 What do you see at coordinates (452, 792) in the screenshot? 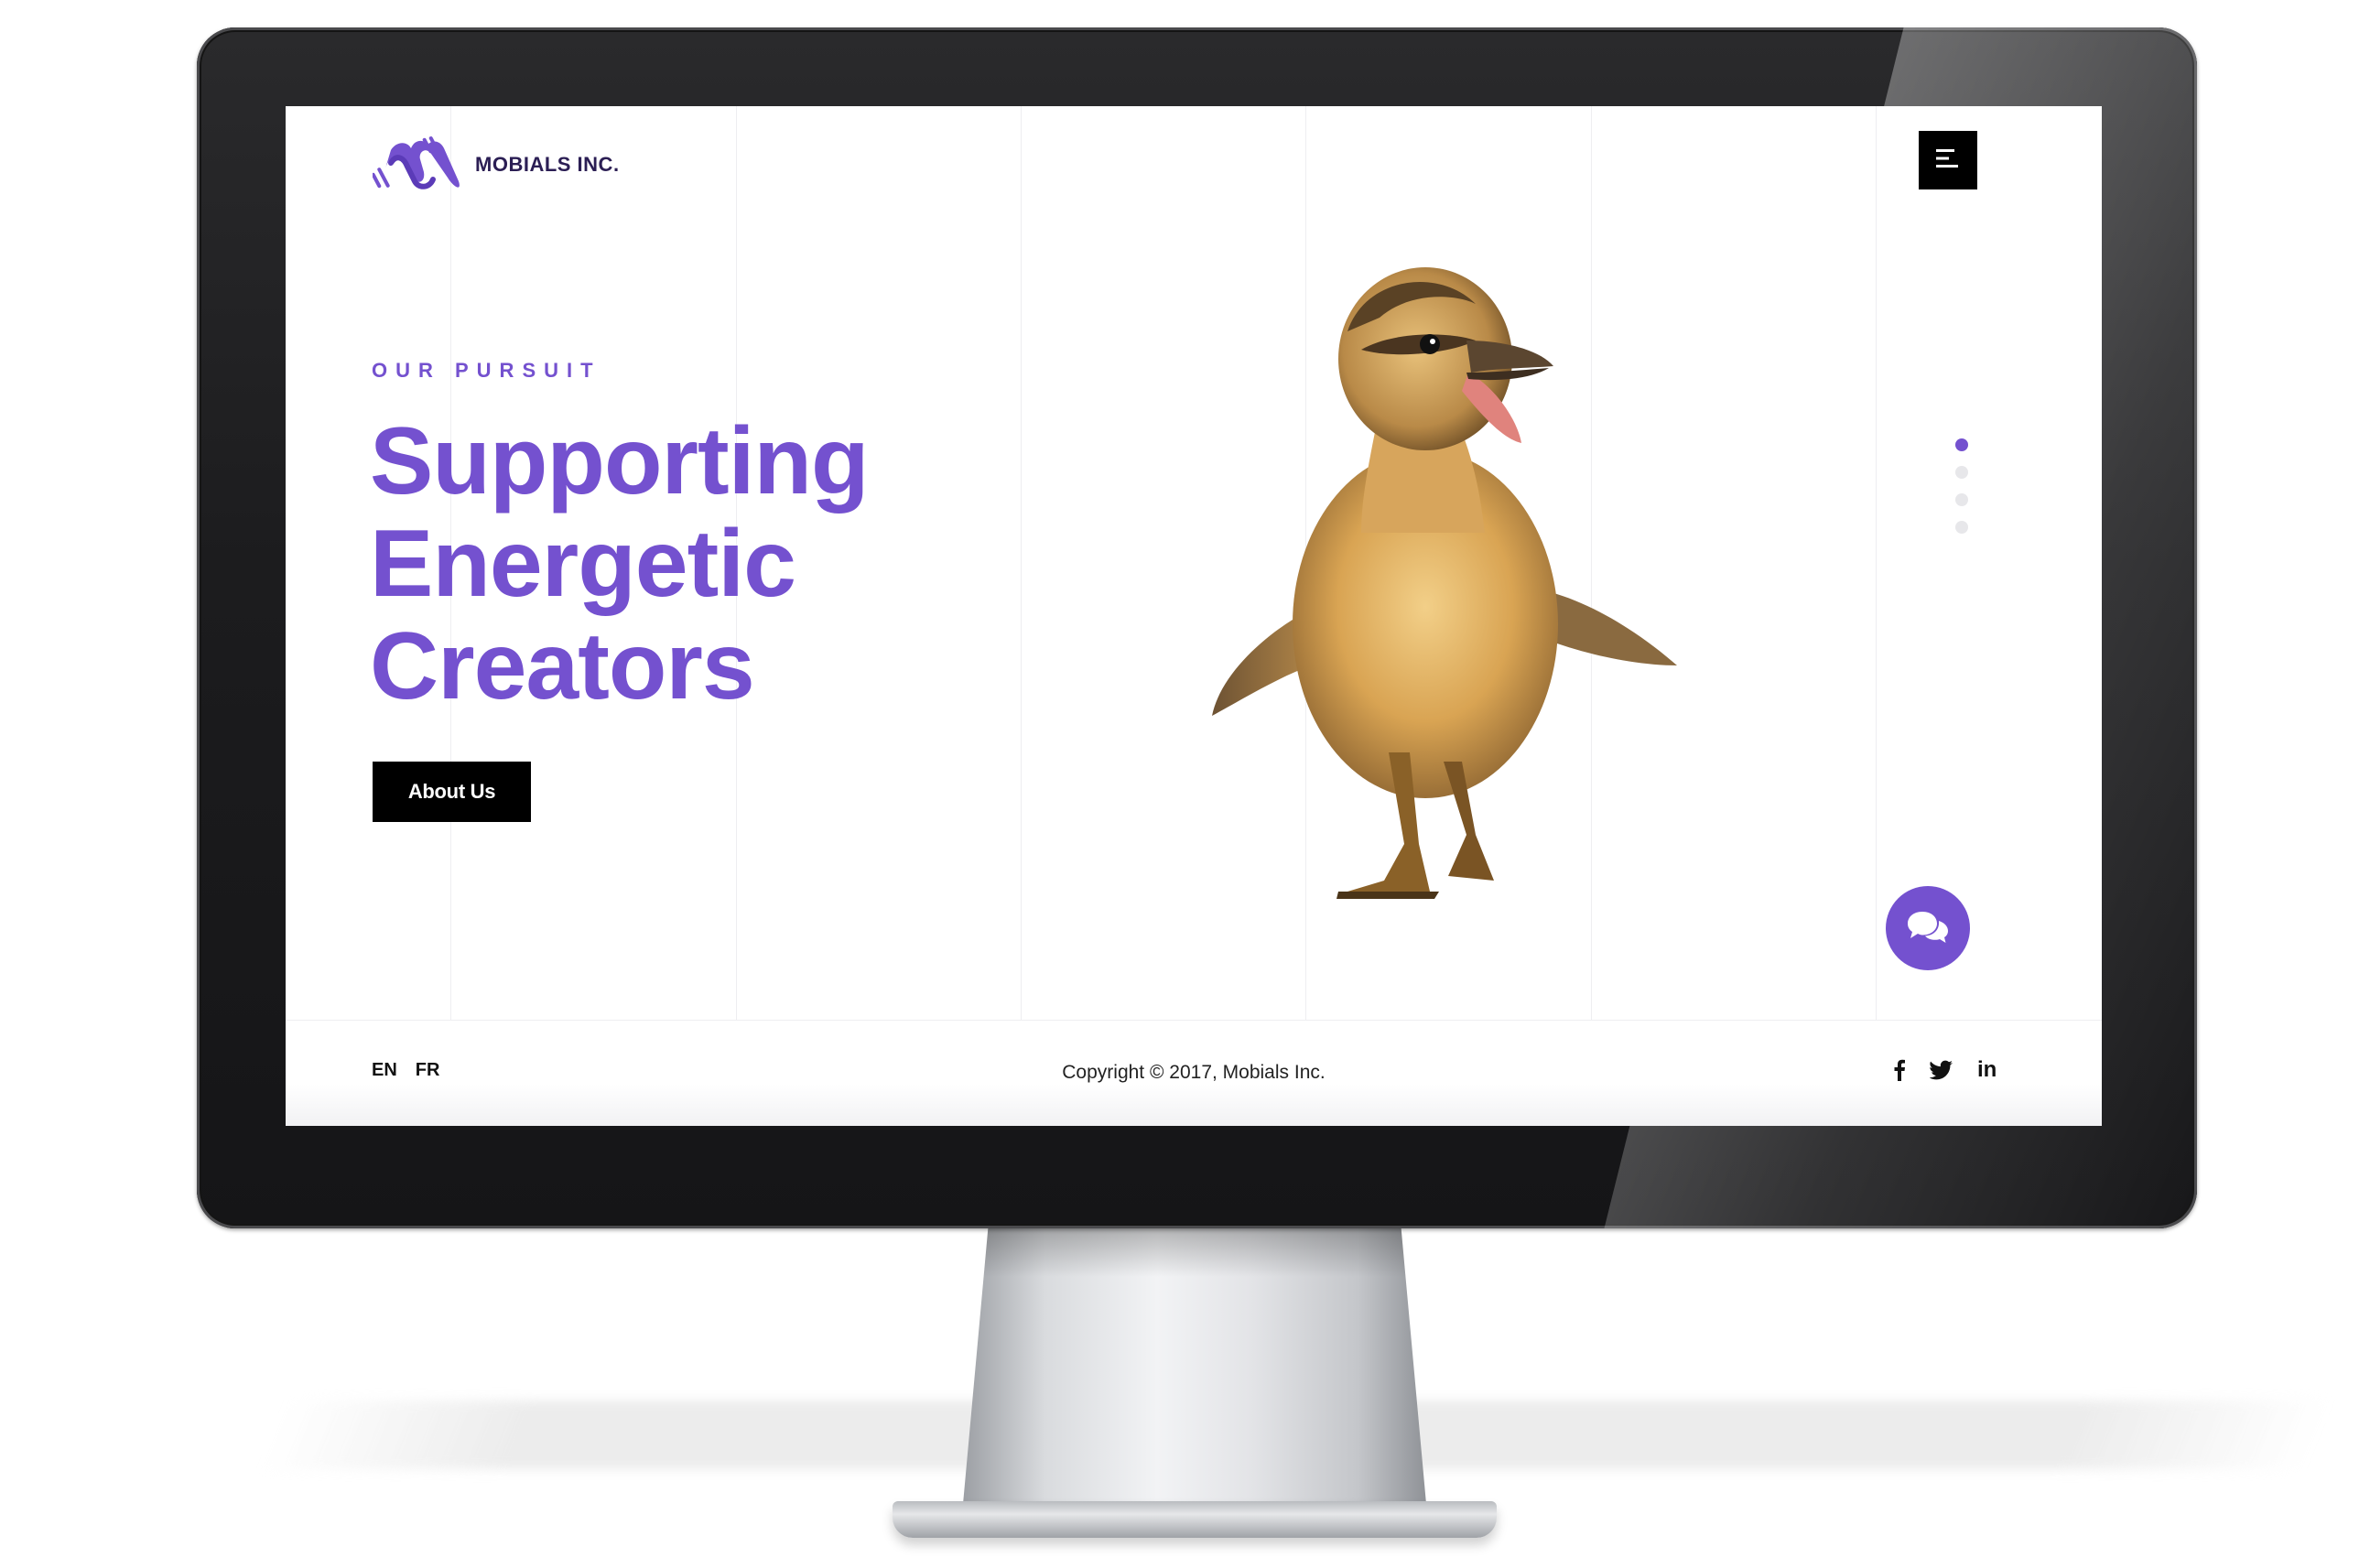
I see `about-us-button: About Us` at bounding box center [452, 792].